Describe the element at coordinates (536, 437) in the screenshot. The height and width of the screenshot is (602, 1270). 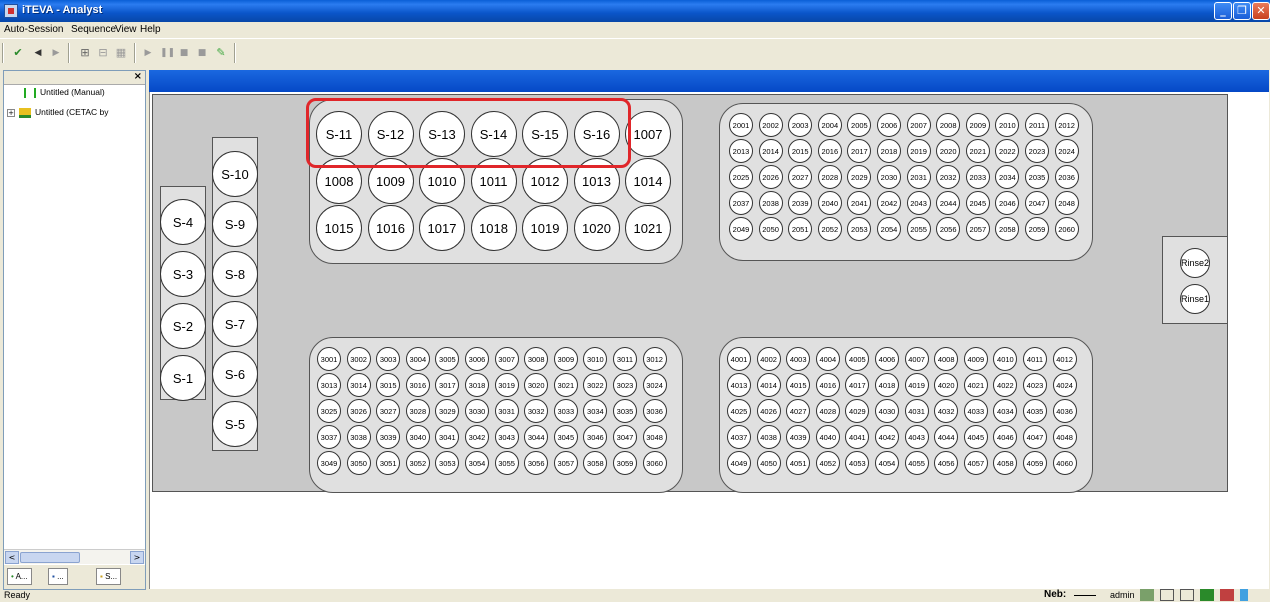
I see `vial-3044: 3044` at that location.